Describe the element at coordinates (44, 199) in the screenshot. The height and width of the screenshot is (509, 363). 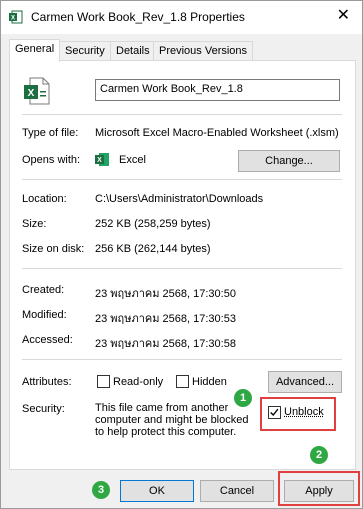
I see `location-label: Location:` at that location.